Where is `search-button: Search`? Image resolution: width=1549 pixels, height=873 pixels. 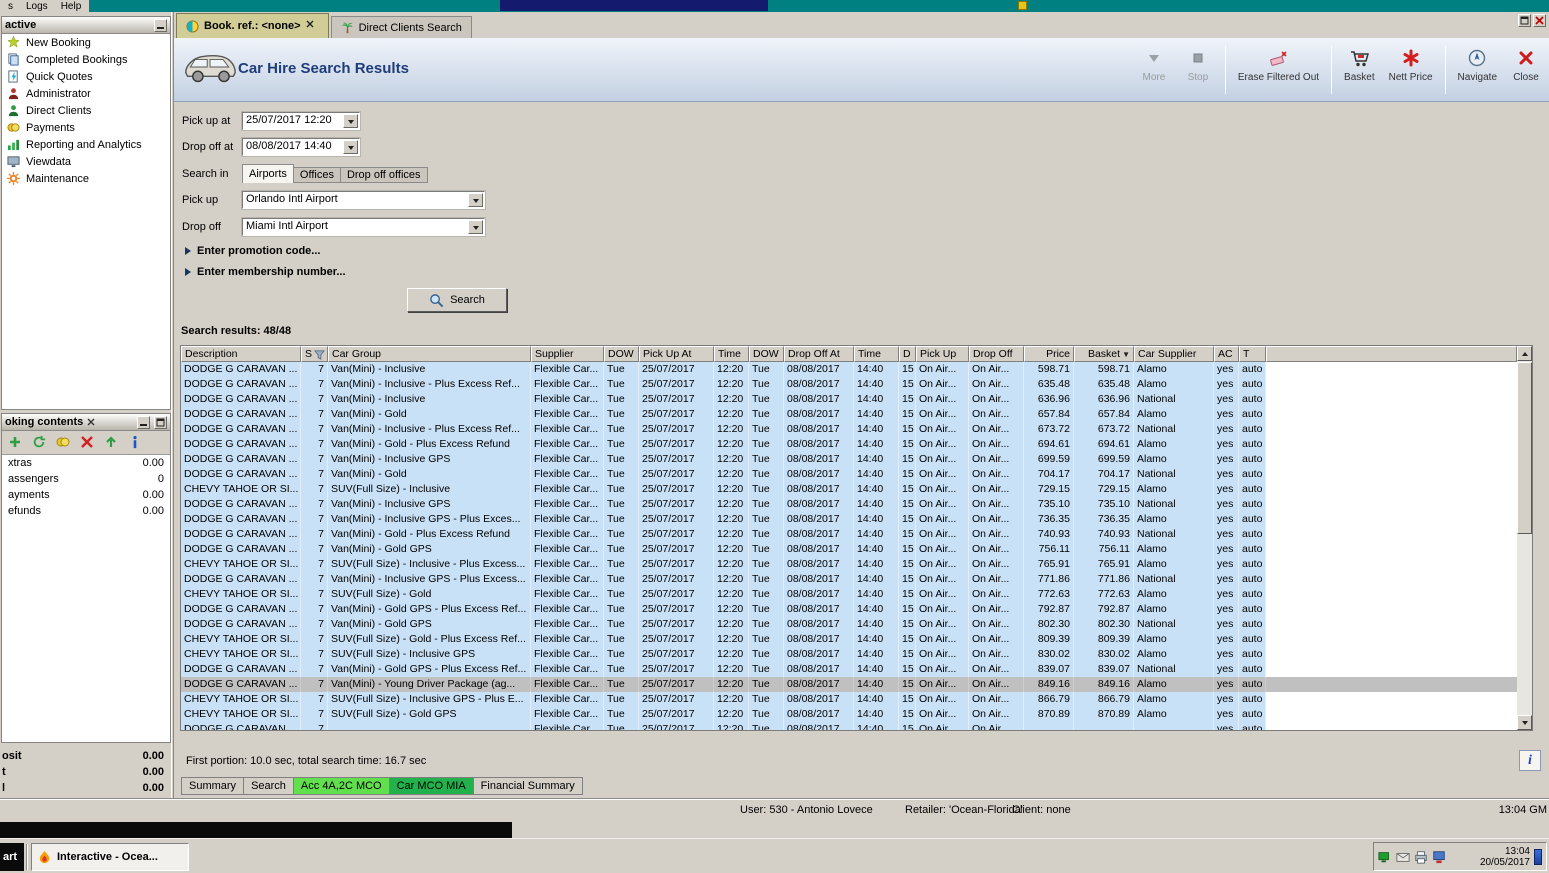 search-button: Search is located at coordinates (457, 300).